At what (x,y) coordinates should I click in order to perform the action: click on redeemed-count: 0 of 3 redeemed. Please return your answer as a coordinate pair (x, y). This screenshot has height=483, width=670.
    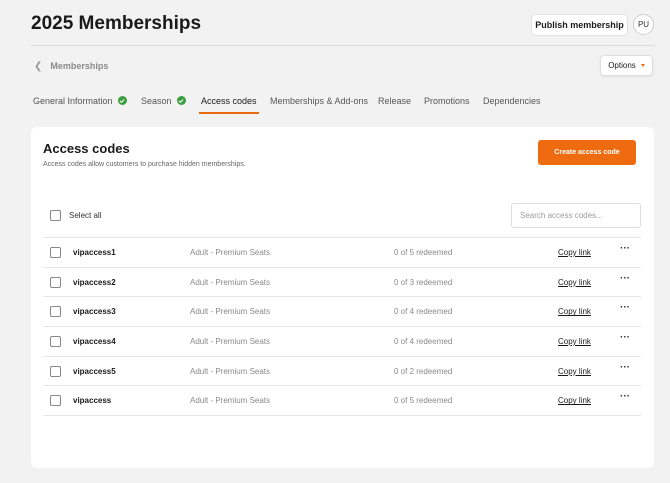
    Looking at the image, I should click on (423, 282).